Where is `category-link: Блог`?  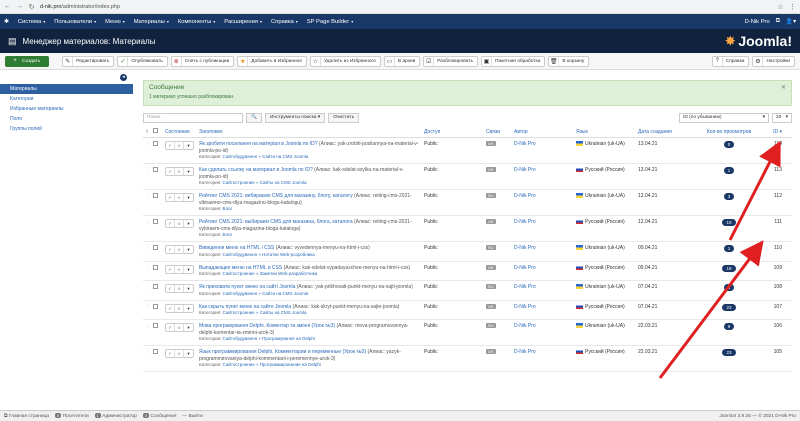
category-link: Блог is located at coordinates (228, 208).